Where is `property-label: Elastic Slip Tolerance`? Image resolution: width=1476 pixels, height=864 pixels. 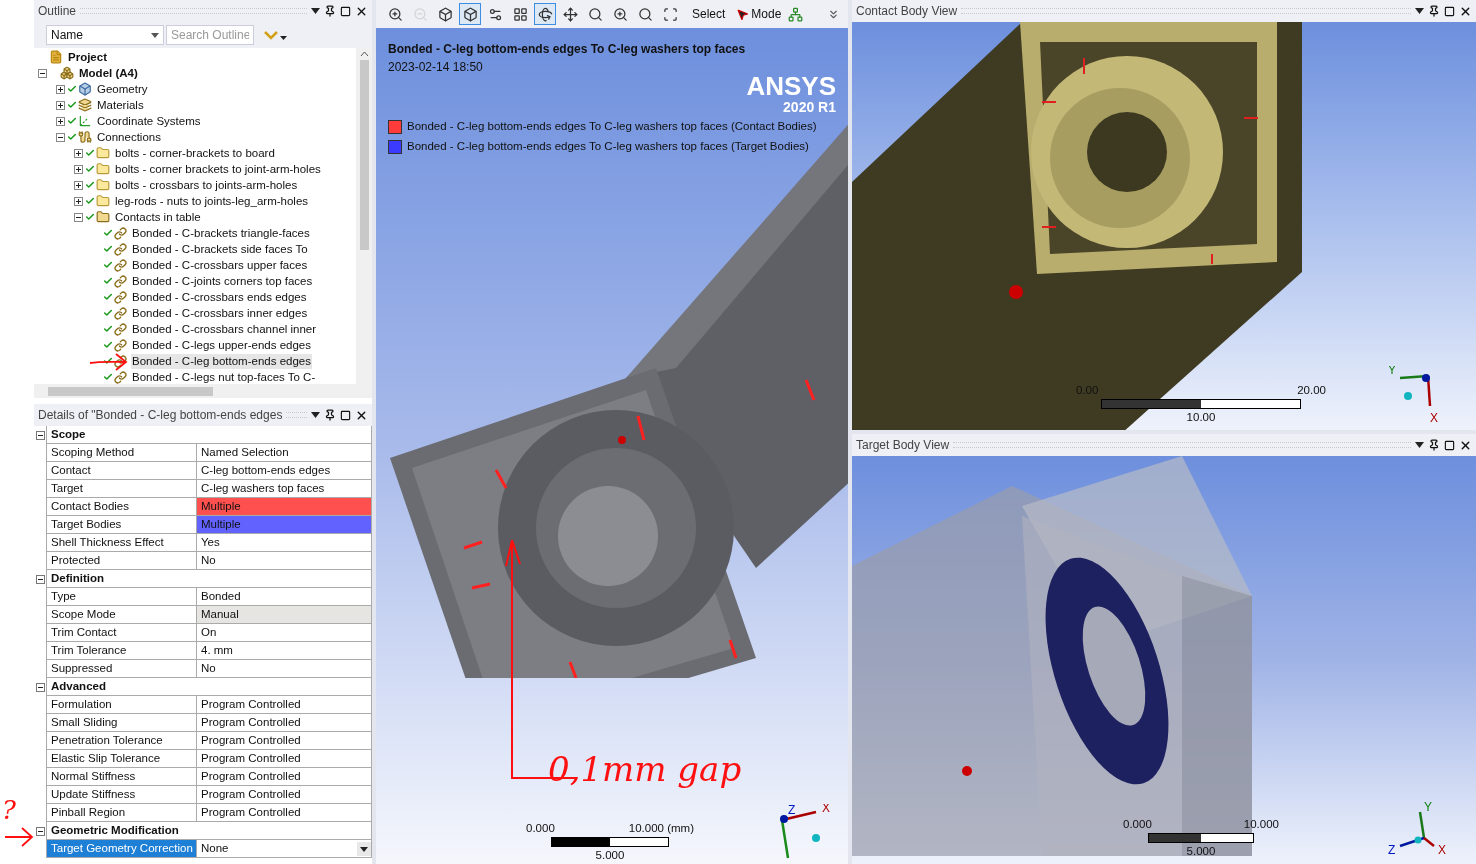
property-label: Elastic Slip Tolerance is located at coordinates (121, 759).